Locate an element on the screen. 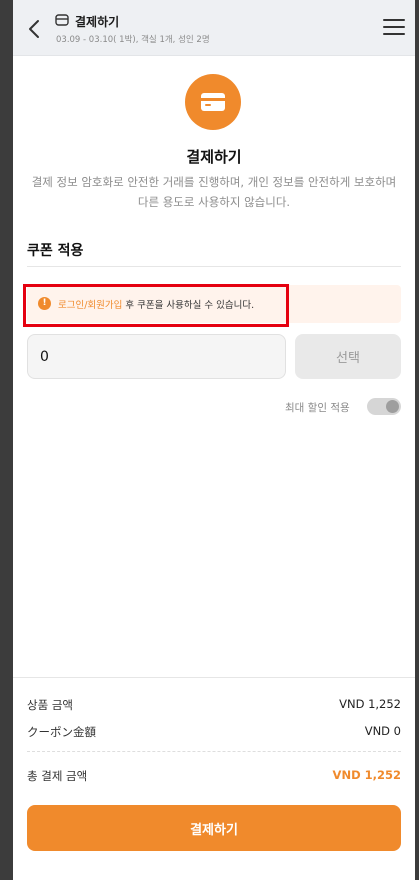  chevron-left-icon is located at coordinates (34, 29).